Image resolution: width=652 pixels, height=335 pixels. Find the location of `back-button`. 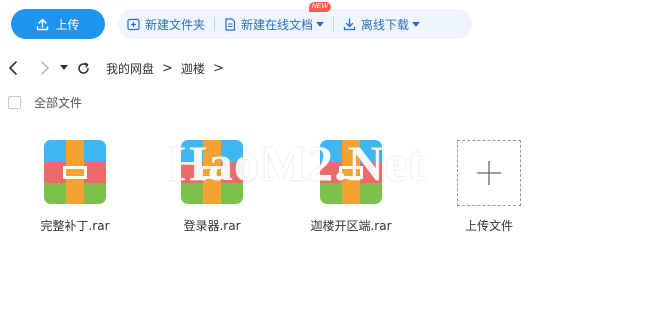

back-button is located at coordinates (13, 68).